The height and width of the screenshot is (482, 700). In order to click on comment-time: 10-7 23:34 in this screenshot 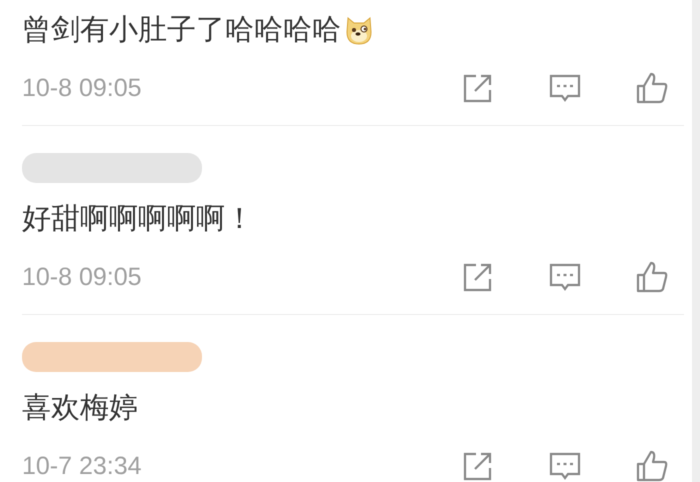, I will do `click(82, 466)`.